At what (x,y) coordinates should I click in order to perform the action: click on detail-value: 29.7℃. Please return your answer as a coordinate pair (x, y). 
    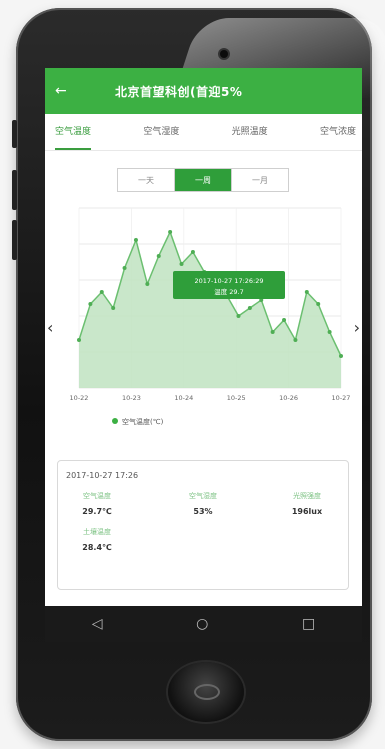
    Looking at the image, I should click on (97, 511).